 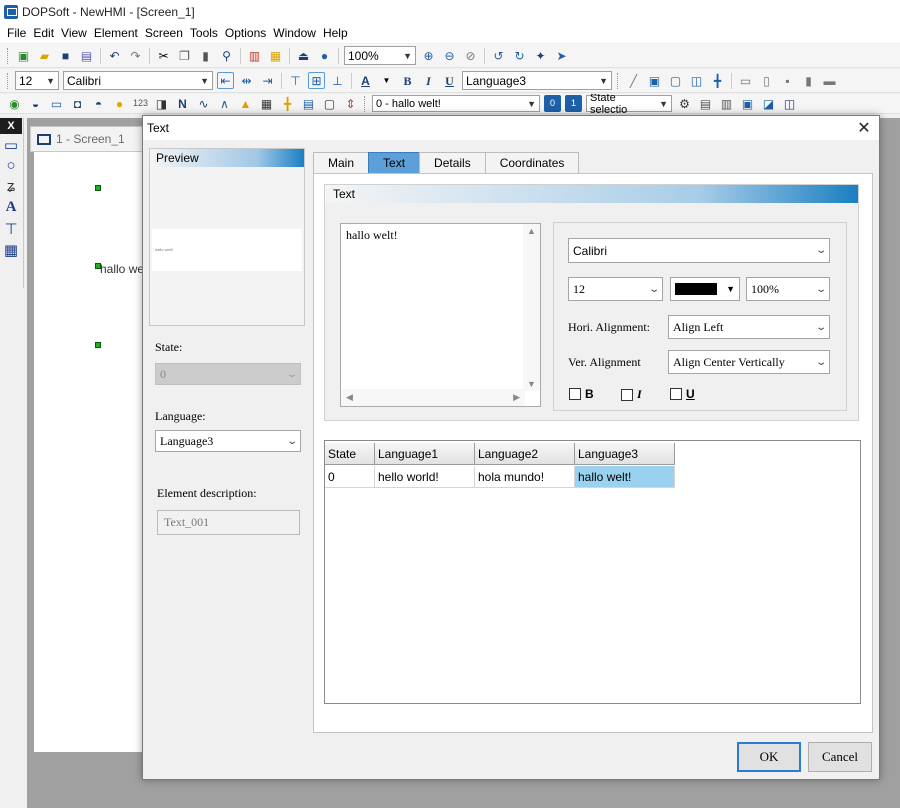 I want to click on same-height-icon: ▯, so click(x=766, y=80).